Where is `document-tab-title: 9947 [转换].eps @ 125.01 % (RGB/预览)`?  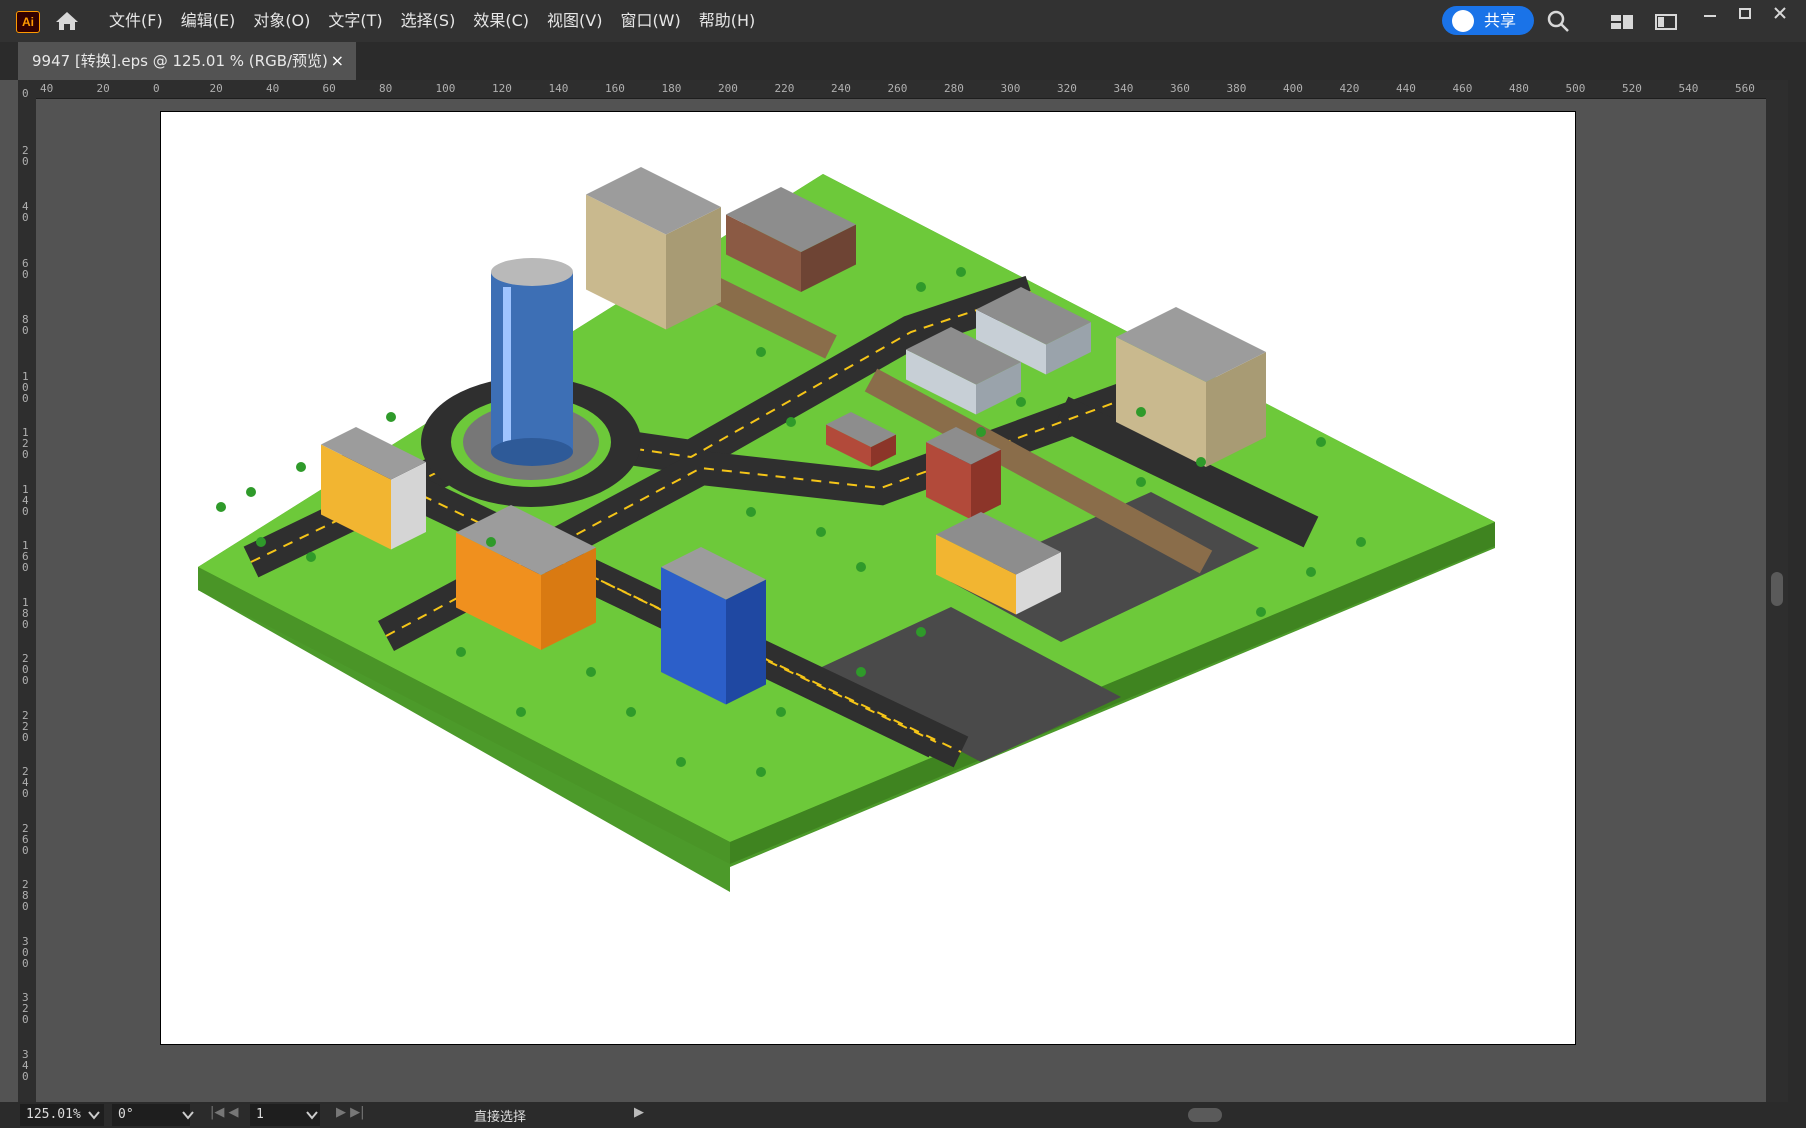
document-tab-title: 9947 [转换].eps @ 125.01 % (RGB/预览) is located at coordinates (180, 61).